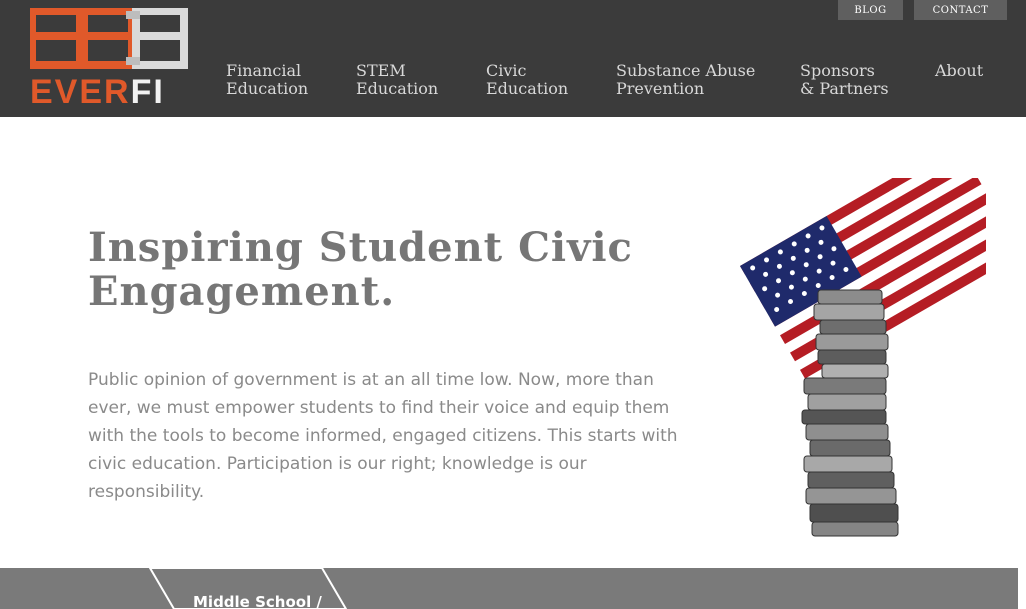  I want to click on everfi-logo-mark, so click(109, 38).